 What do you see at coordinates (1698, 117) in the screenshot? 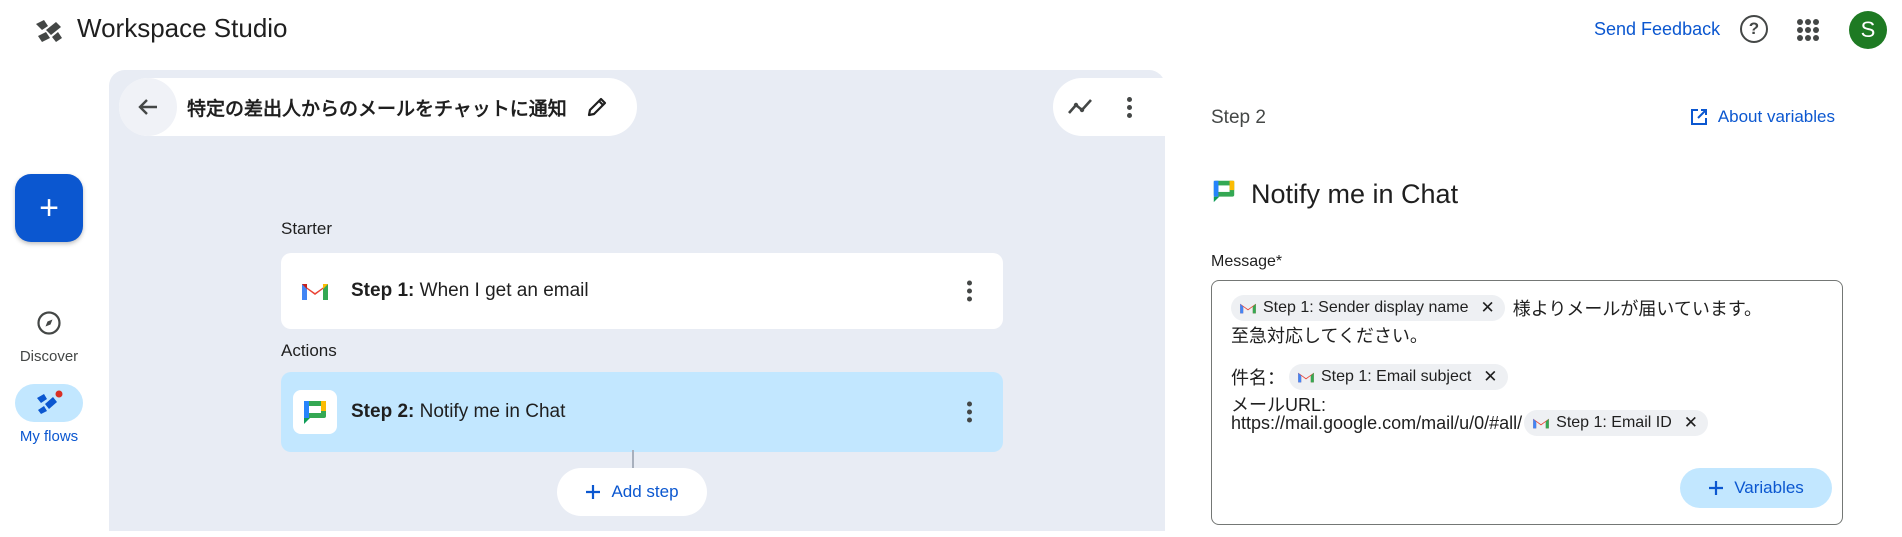
I see `open-in-new-icon` at bounding box center [1698, 117].